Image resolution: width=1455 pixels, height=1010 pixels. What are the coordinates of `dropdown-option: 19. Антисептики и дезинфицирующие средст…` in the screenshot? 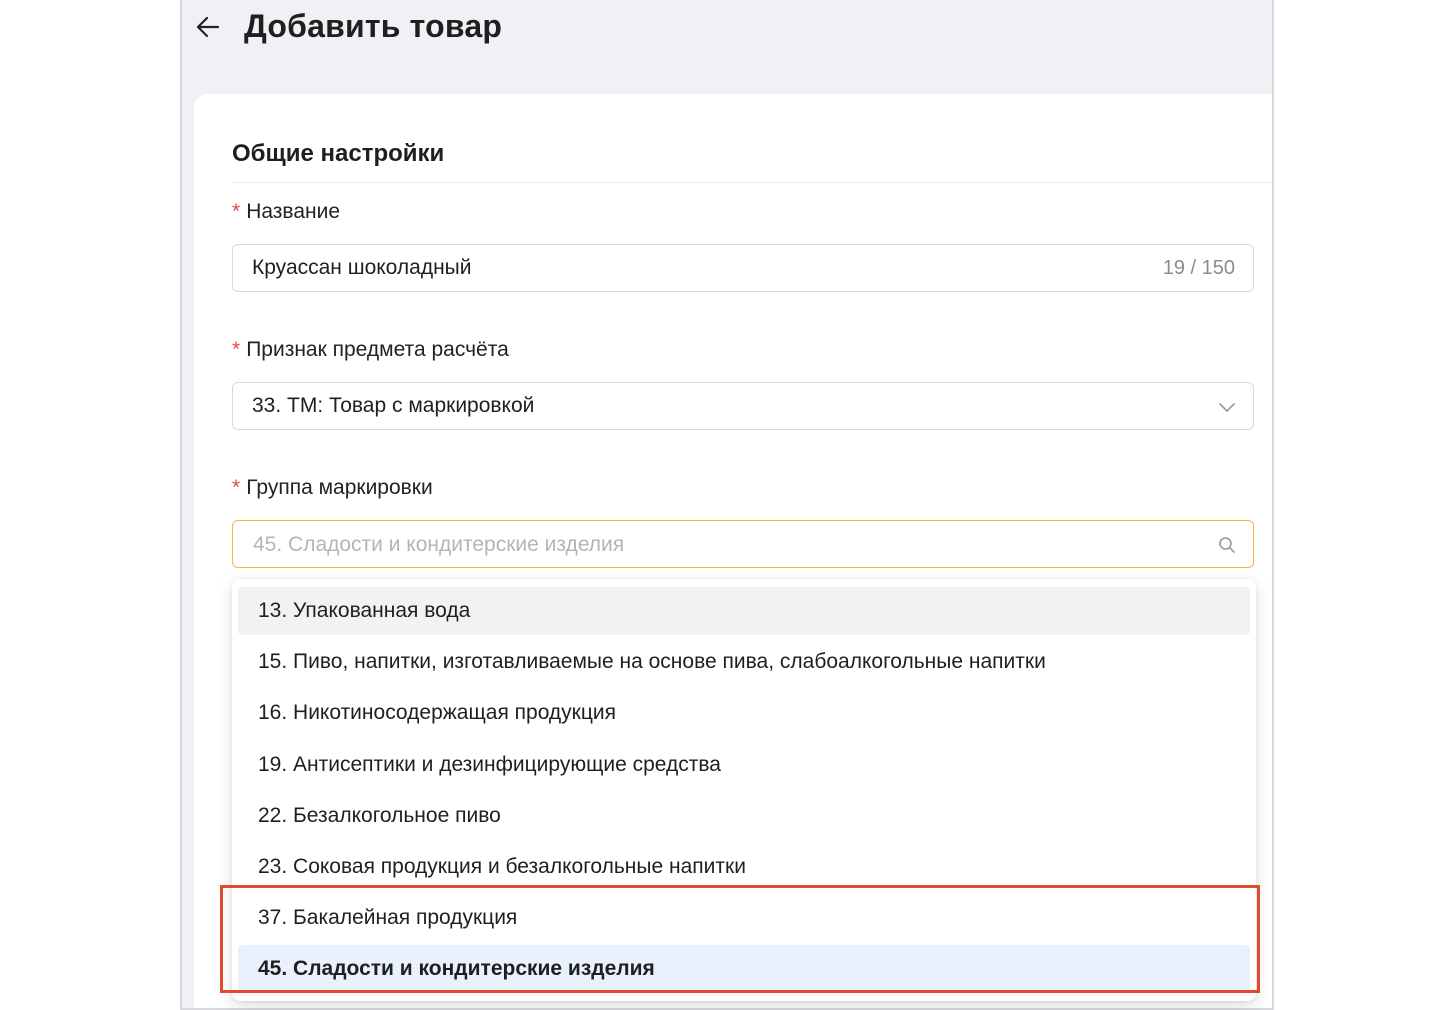 It's located at (744, 765).